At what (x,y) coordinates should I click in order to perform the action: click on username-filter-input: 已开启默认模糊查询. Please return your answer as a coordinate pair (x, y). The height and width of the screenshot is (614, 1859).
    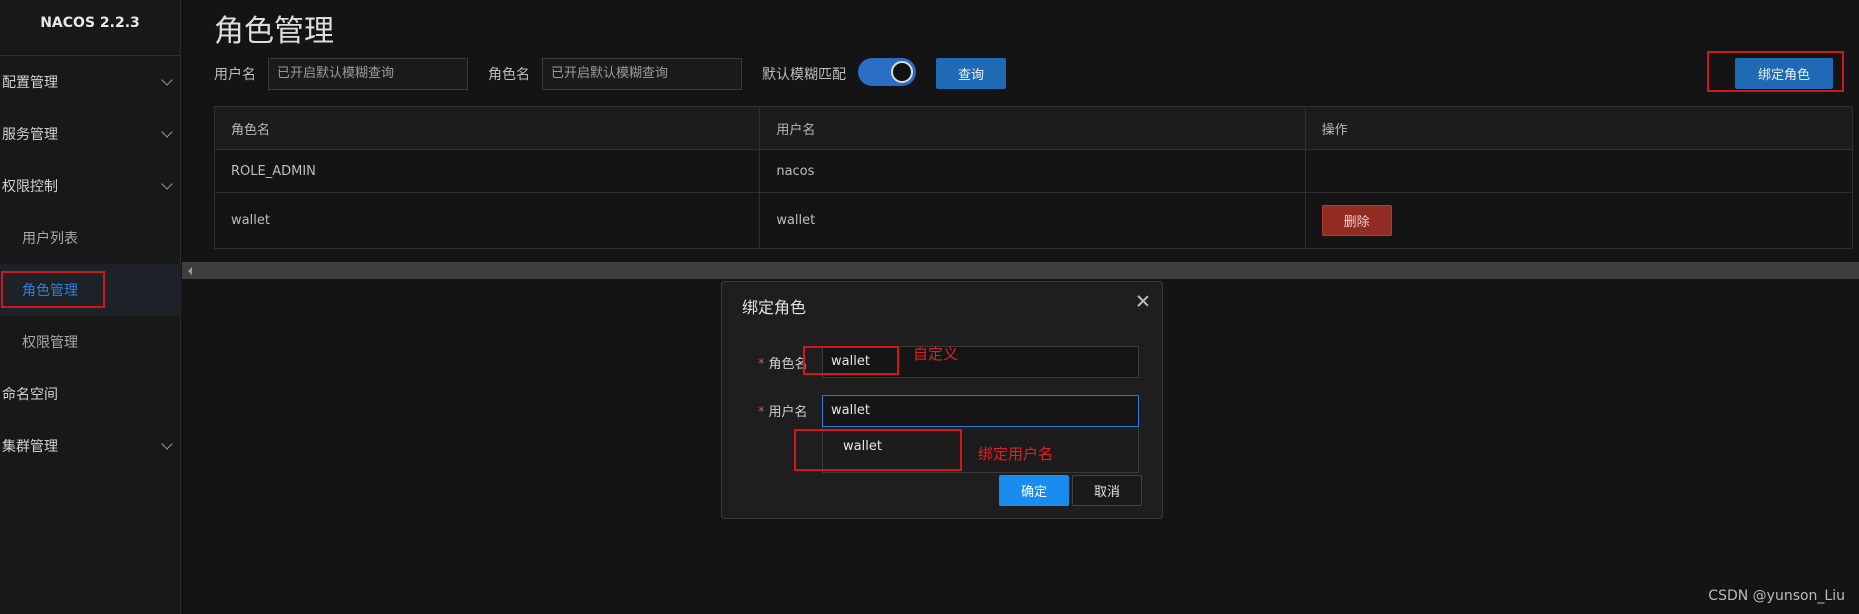
    Looking at the image, I should click on (368, 74).